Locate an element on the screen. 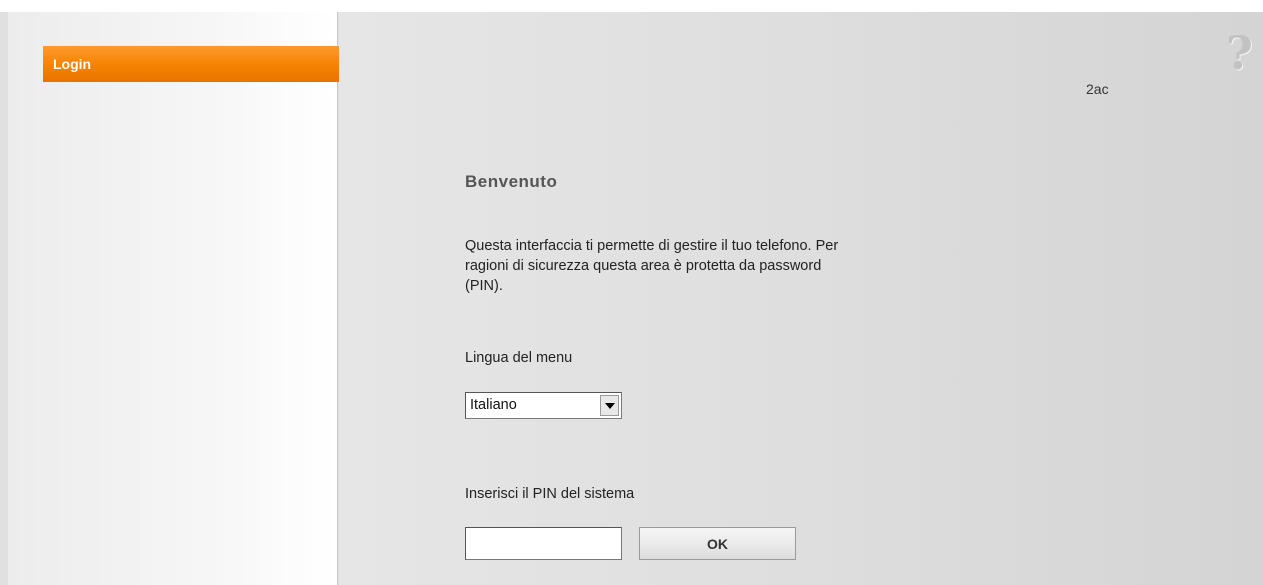 Image resolution: width=1263 pixels, height=585 pixels. ok-button: OK is located at coordinates (717, 543).